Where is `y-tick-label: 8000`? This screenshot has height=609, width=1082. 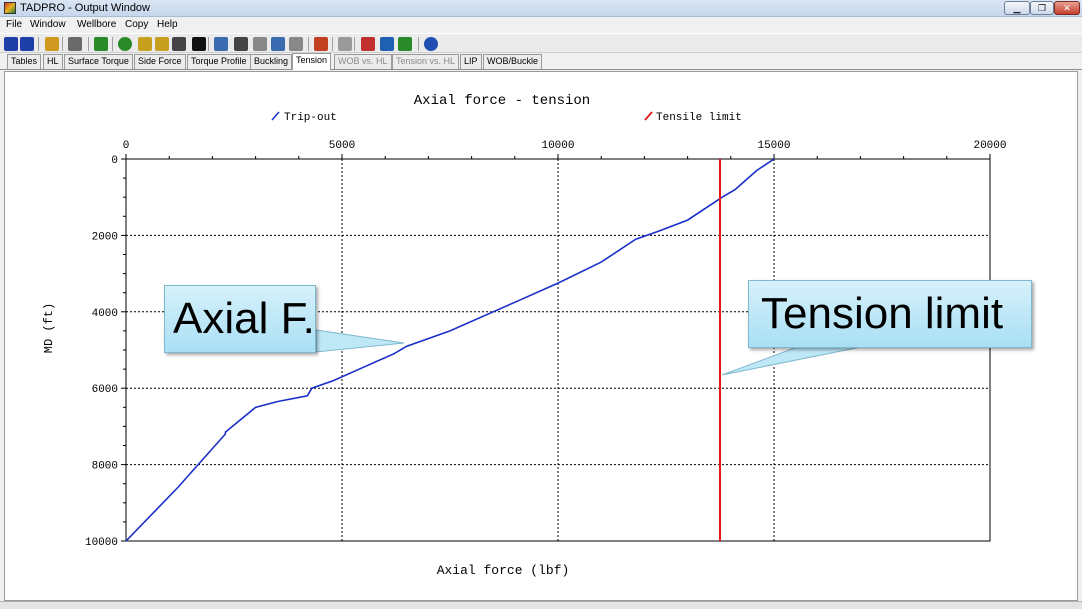 y-tick-label: 8000 is located at coordinates (105, 467).